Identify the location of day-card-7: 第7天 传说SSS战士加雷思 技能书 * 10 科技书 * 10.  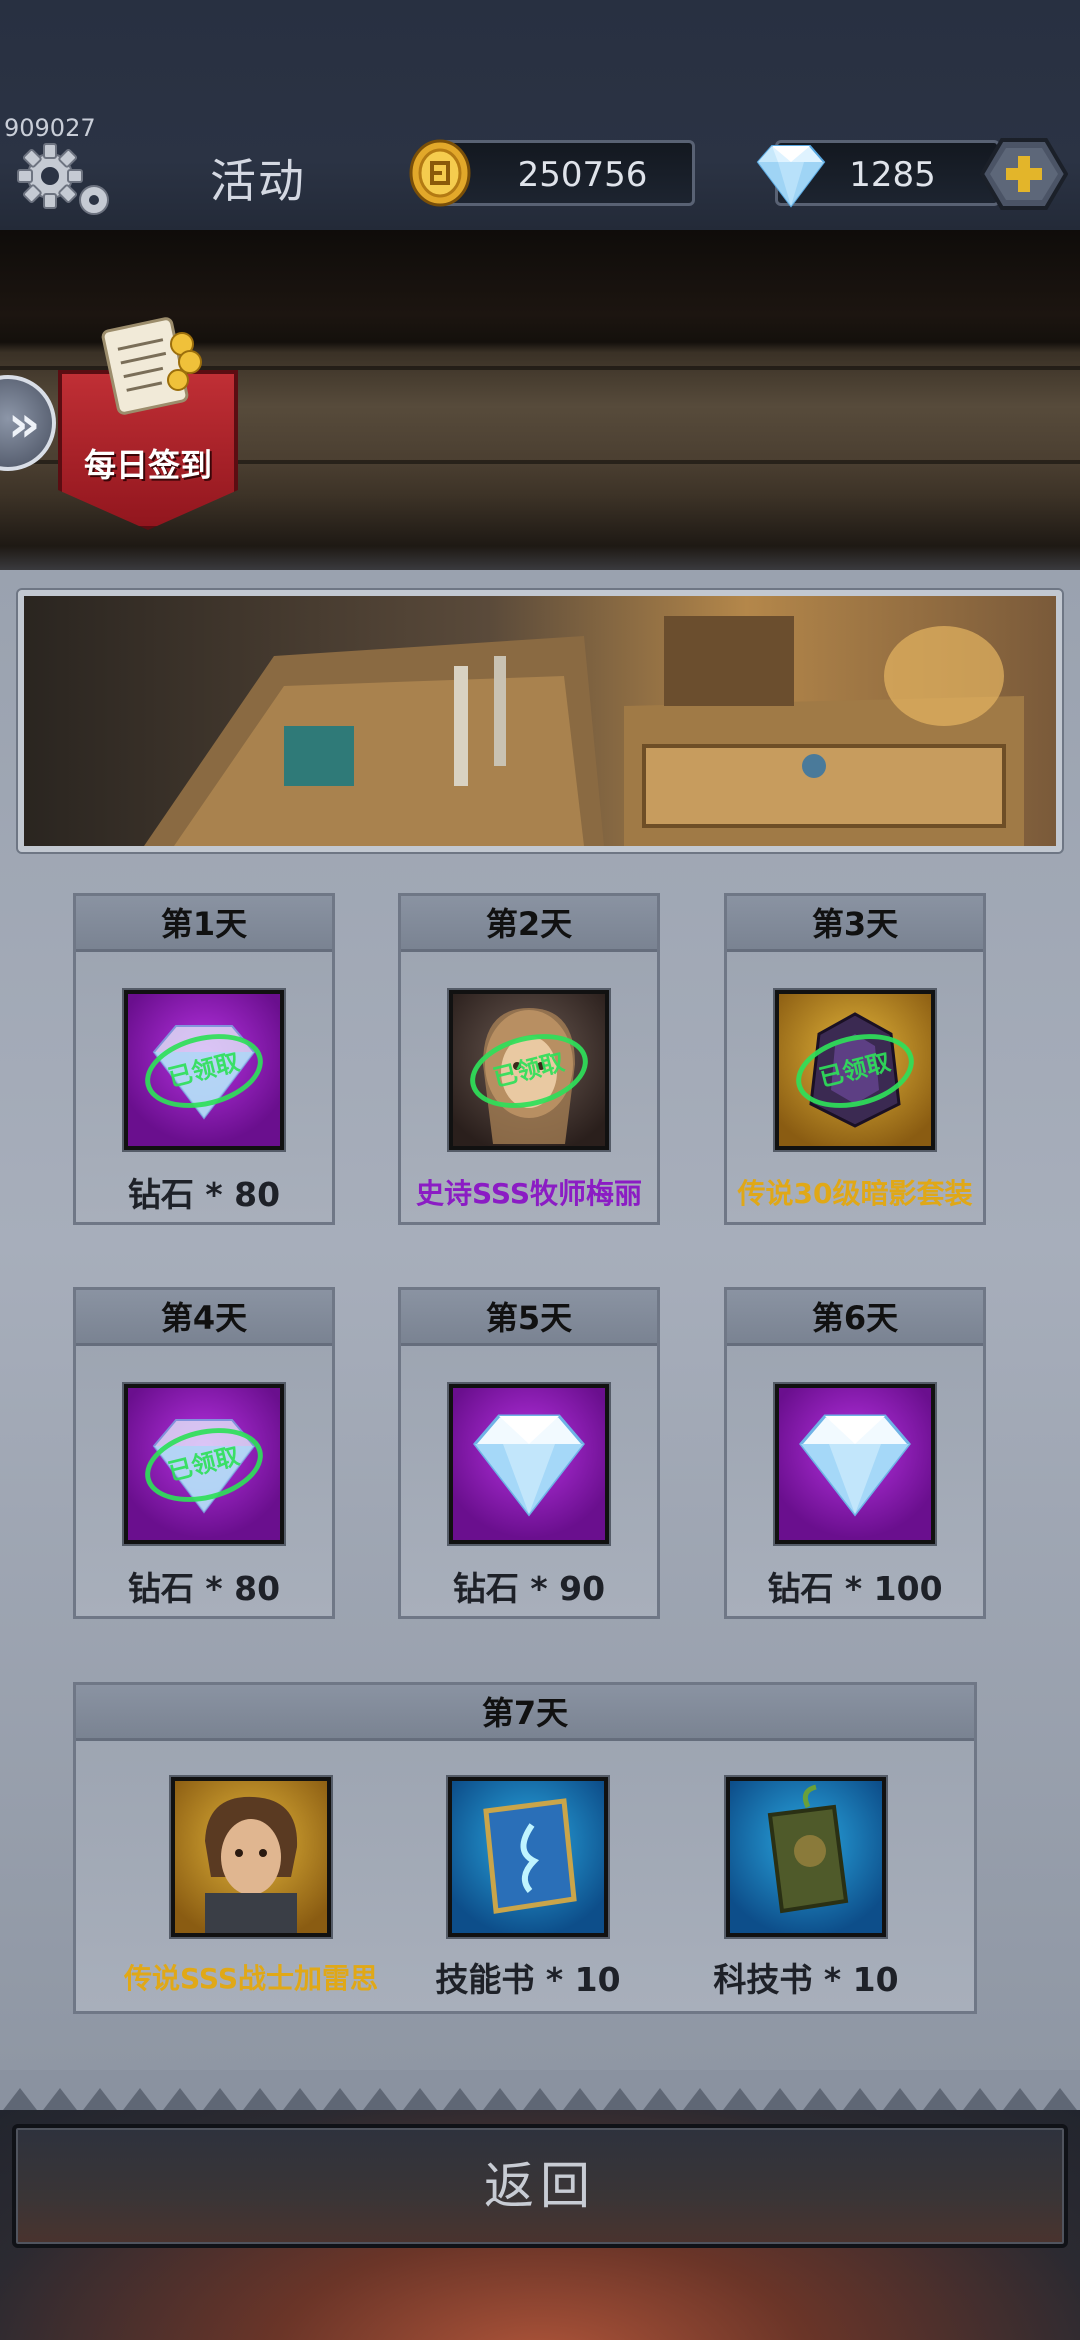
(525, 1848).